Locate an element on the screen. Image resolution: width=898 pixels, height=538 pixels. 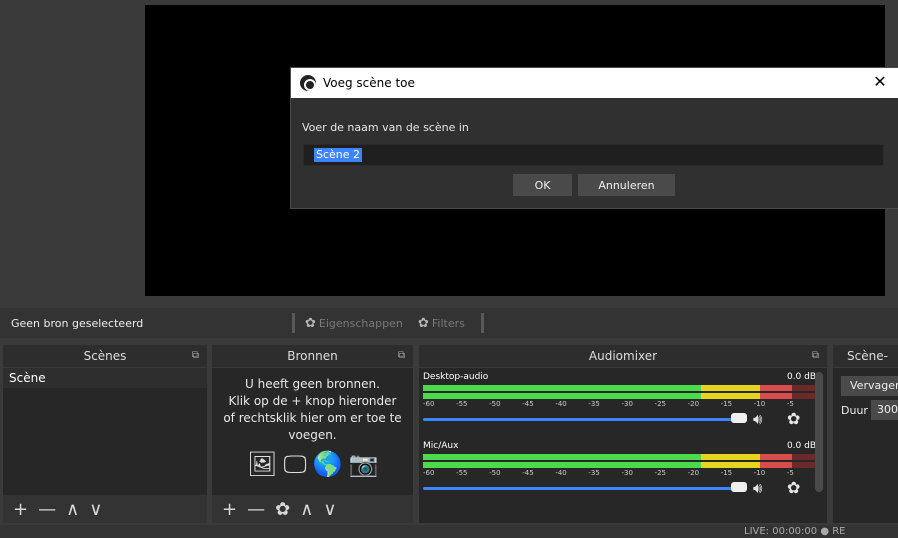
properties-button: ✿ Eigenschappen is located at coordinates (354, 323).